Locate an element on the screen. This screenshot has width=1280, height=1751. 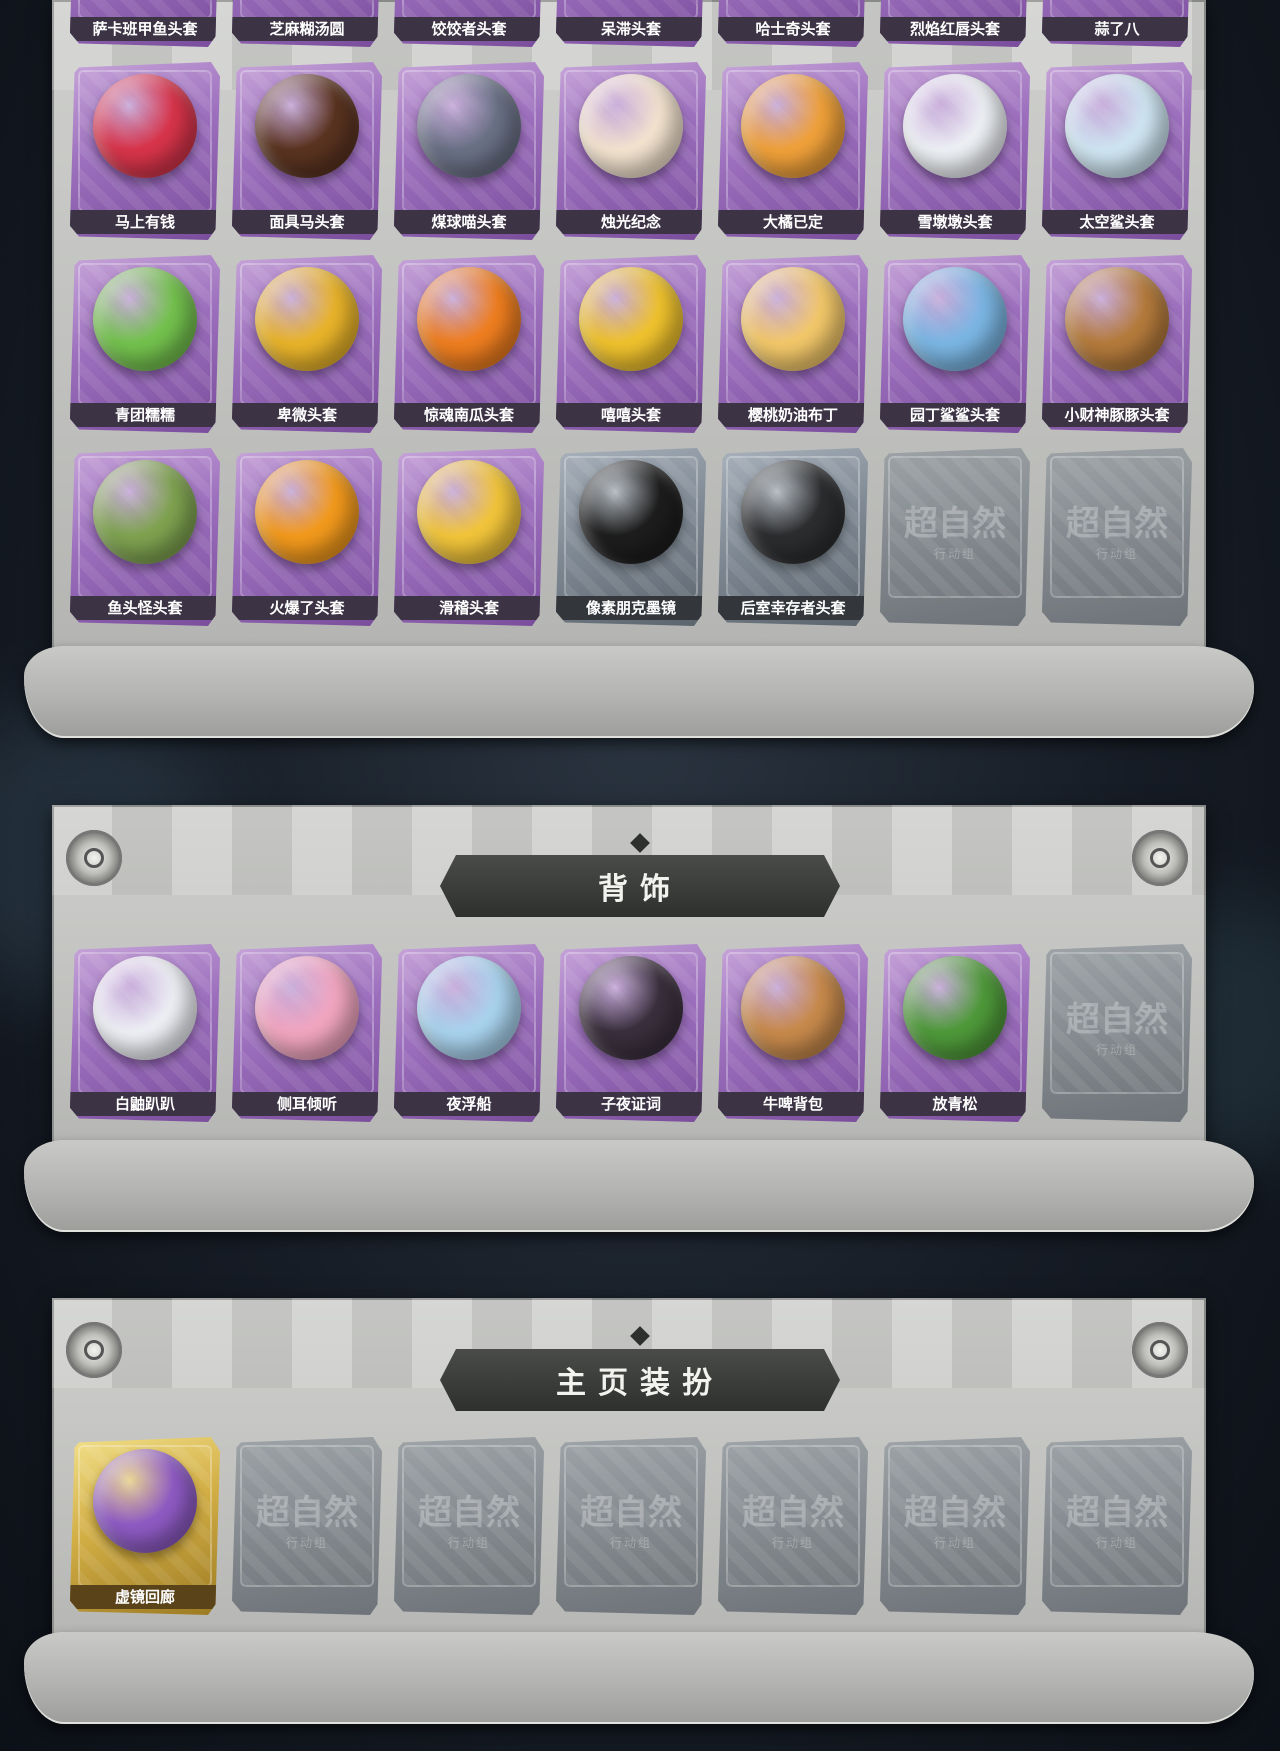
item-name: 园丁鲨鲨头套 is located at coordinates (955, 415).